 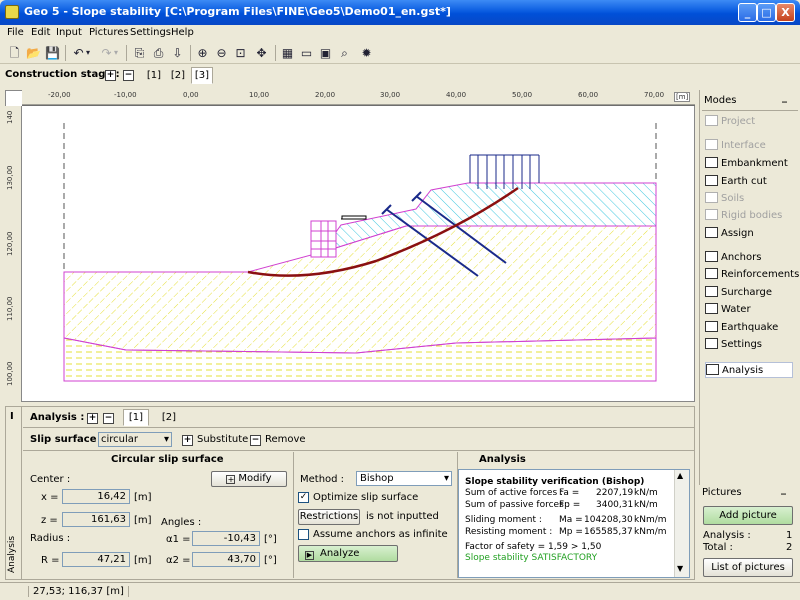 What do you see at coordinates (285, 439) in the screenshot?
I see `remove-button: Remove` at bounding box center [285, 439].